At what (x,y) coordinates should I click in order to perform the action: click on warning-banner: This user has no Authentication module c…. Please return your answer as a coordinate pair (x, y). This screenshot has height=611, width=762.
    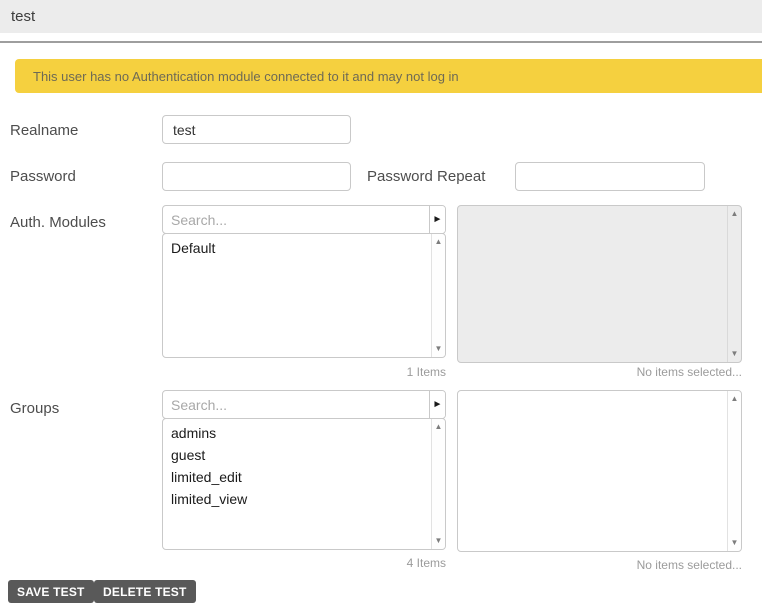
    Looking at the image, I should click on (388, 76).